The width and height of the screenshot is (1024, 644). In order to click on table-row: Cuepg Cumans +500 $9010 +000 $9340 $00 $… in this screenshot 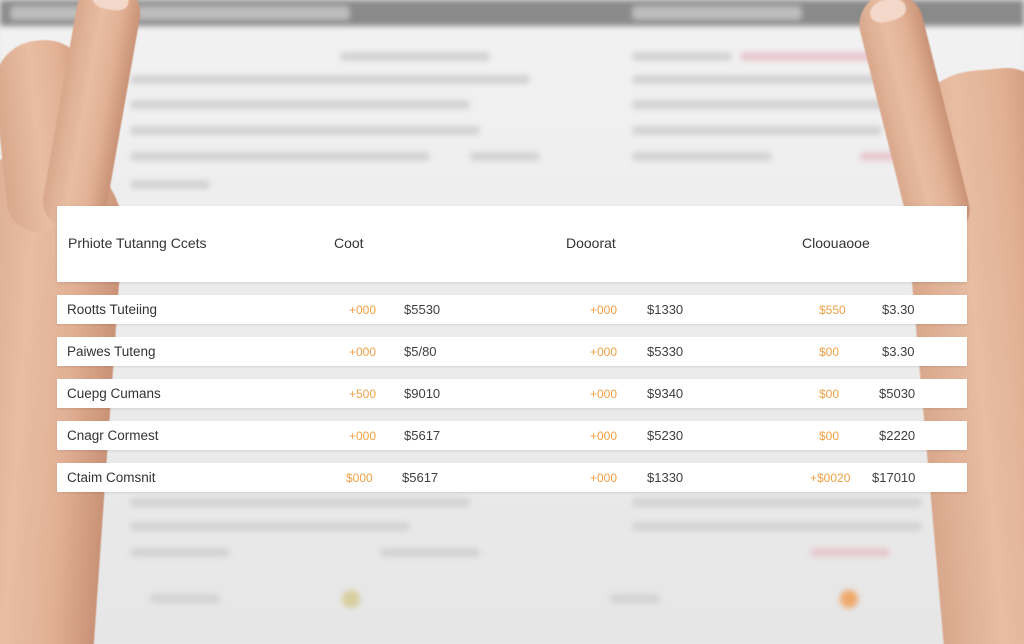, I will do `click(512, 393)`.